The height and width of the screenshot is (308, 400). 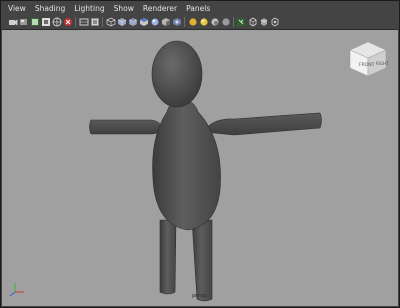 I want to click on lights-icon, so click(x=204, y=22).